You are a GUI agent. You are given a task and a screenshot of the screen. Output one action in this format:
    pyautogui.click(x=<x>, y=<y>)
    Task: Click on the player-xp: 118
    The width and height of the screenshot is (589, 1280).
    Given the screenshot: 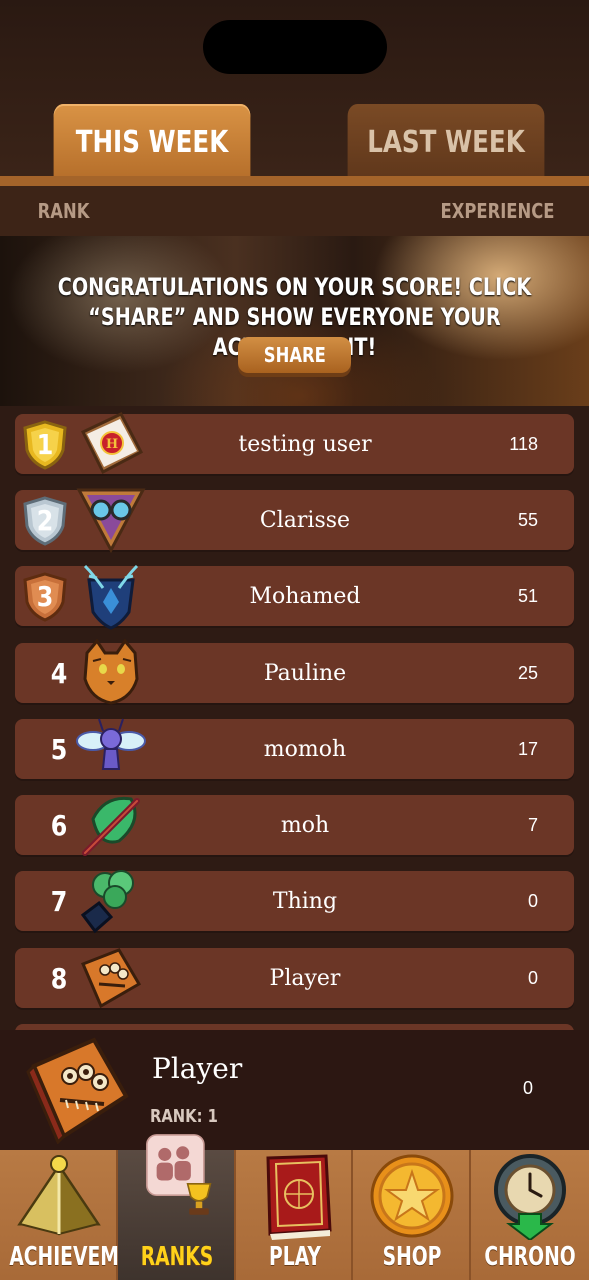 What is the action you would take?
    pyautogui.click(x=523, y=443)
    